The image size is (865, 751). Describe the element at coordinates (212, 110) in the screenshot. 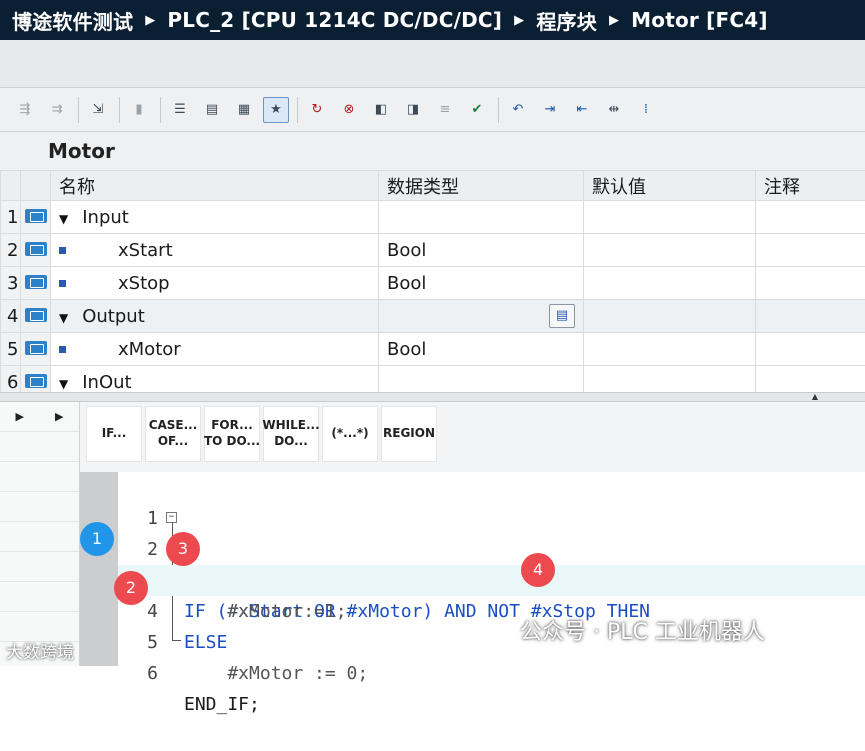

I see `block-call-icon: ▤` at that location.